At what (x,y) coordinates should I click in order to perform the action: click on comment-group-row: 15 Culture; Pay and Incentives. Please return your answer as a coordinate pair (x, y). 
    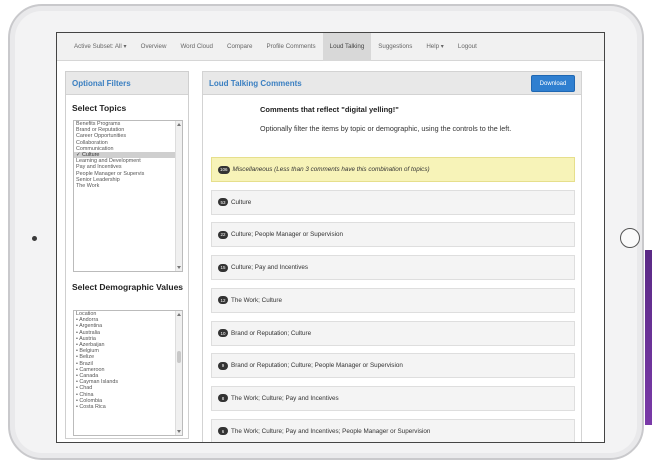
    Looking at the image, I should click on (393, 268).